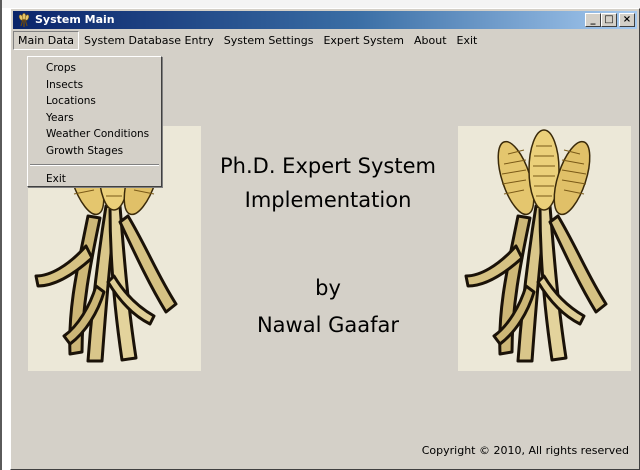 The image size is (640, 470). I want to click on menu-item-weather-conditions: Weather Conditions, so click(94, 134).